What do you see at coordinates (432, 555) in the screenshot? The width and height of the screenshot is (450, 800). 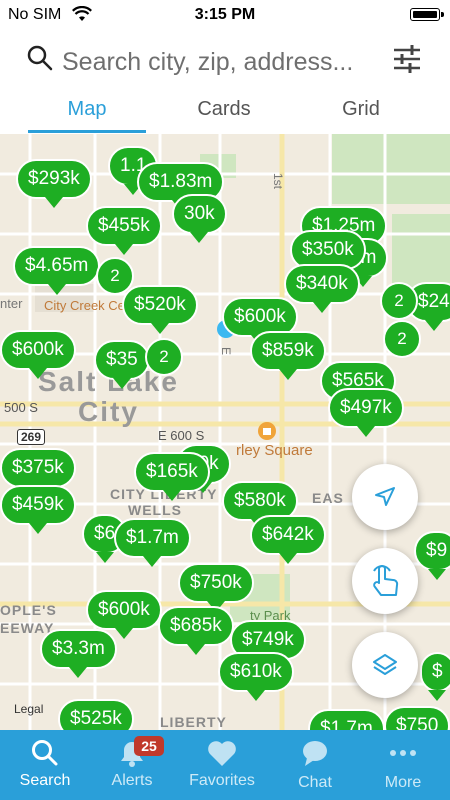 I see `listing-pin: $9` at bounding box center [432, 555].